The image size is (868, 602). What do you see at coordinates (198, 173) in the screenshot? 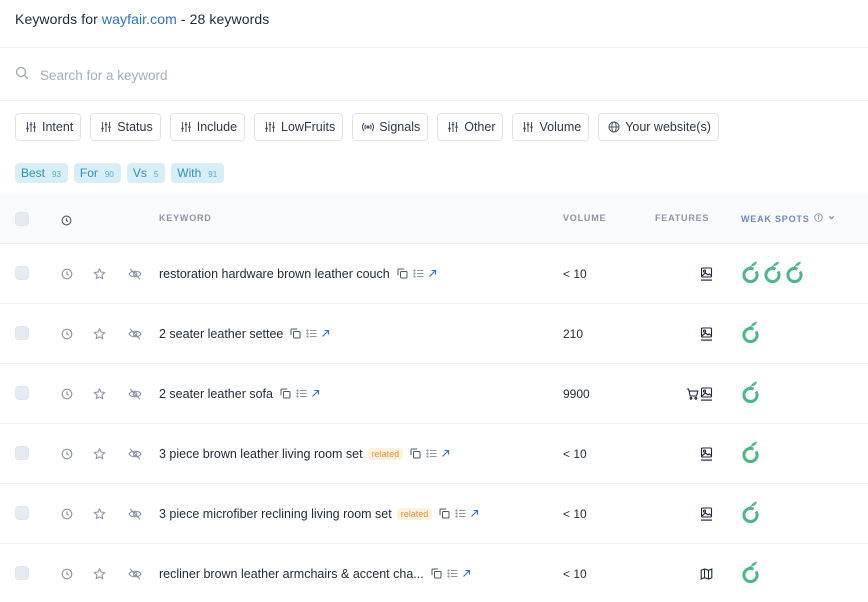
I see `chip-with: With 91` at bounding box center [198, 173].